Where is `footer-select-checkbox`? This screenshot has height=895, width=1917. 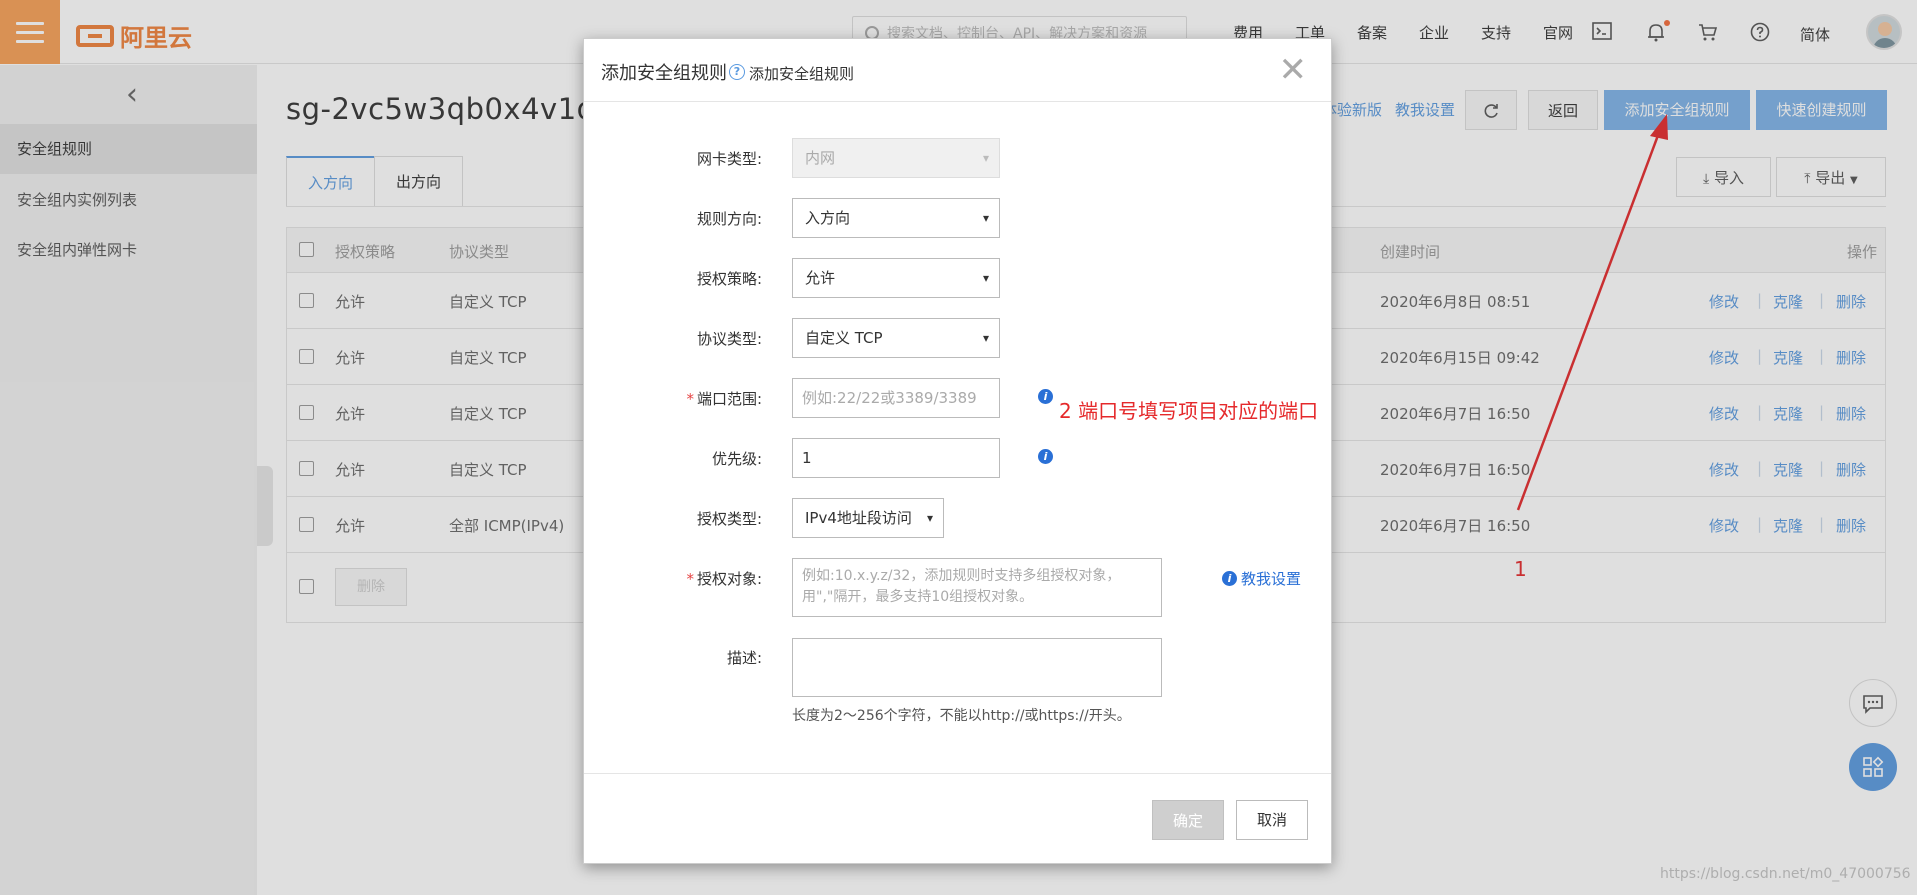
footer-select-checkbox is located at coordinates (306, 586).